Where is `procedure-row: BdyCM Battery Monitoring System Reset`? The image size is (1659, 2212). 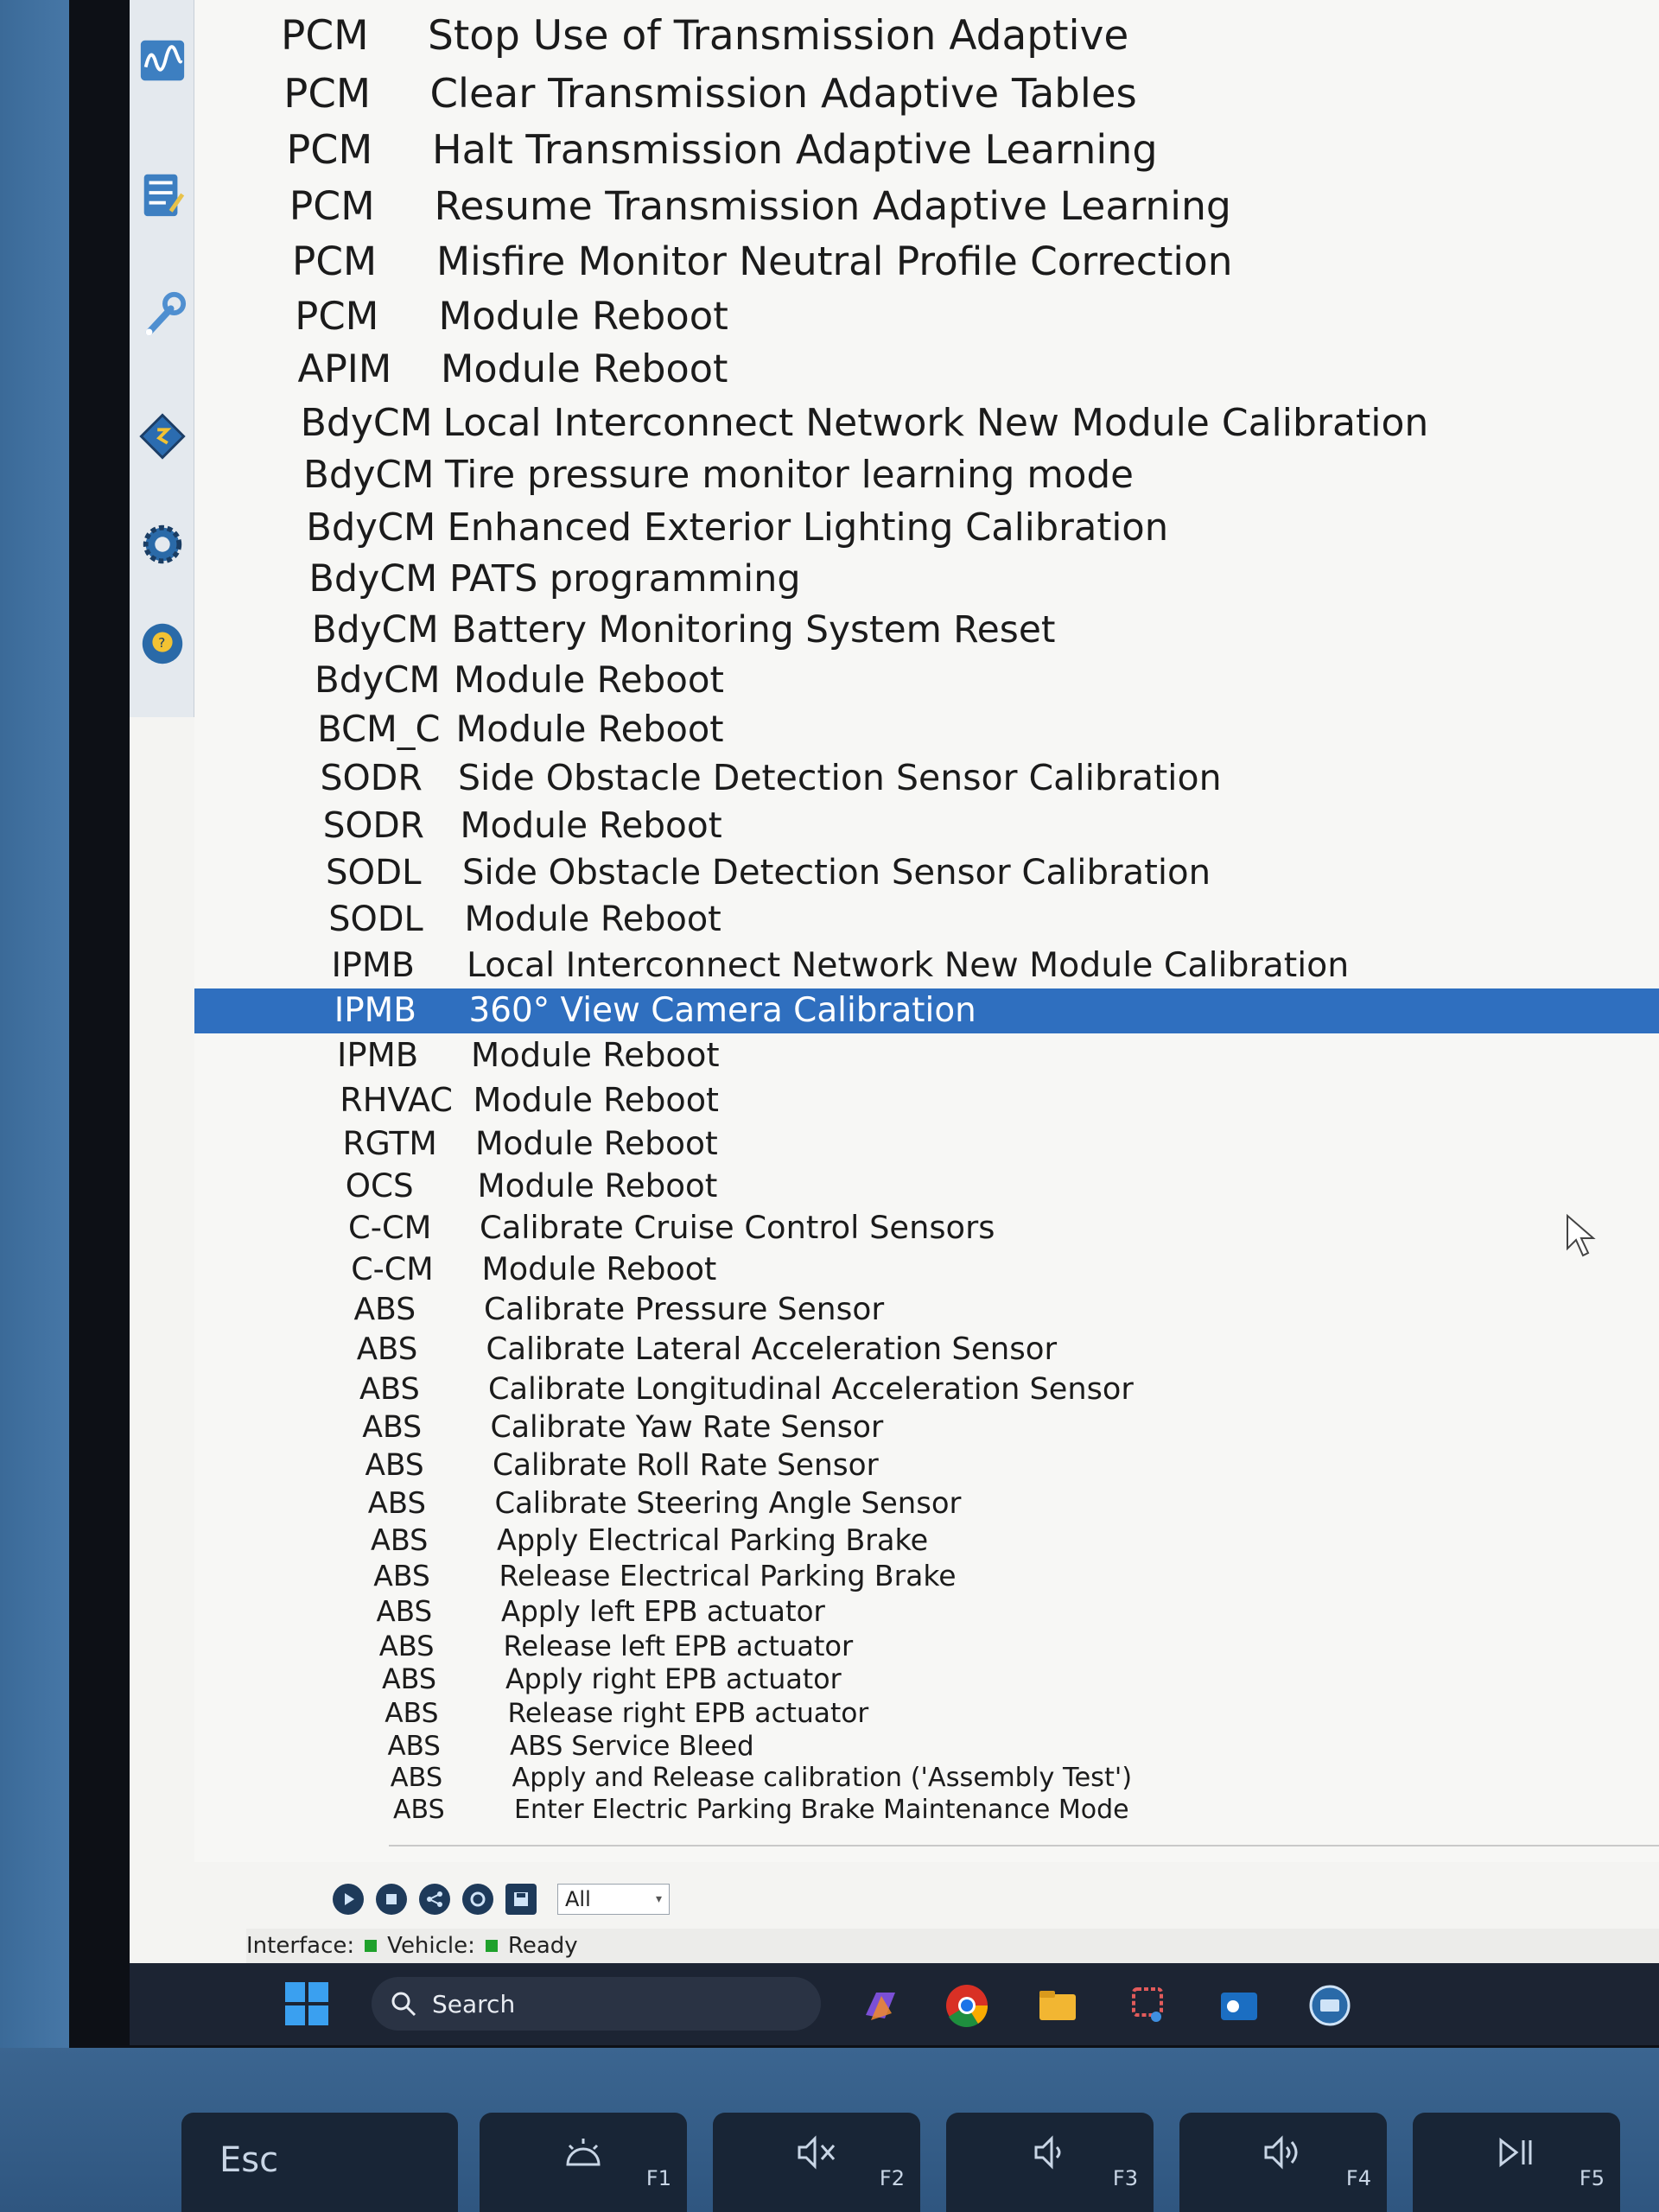 procedure-row: BdyCM Battery Monitoring System Reset is located at coordinates (926, 629).